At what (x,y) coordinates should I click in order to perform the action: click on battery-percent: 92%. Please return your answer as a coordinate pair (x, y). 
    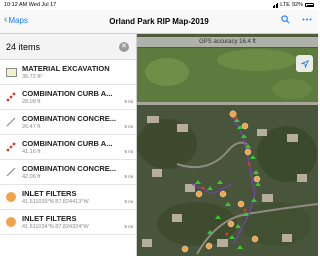
    Looking at the image, I should click on (297, 5).